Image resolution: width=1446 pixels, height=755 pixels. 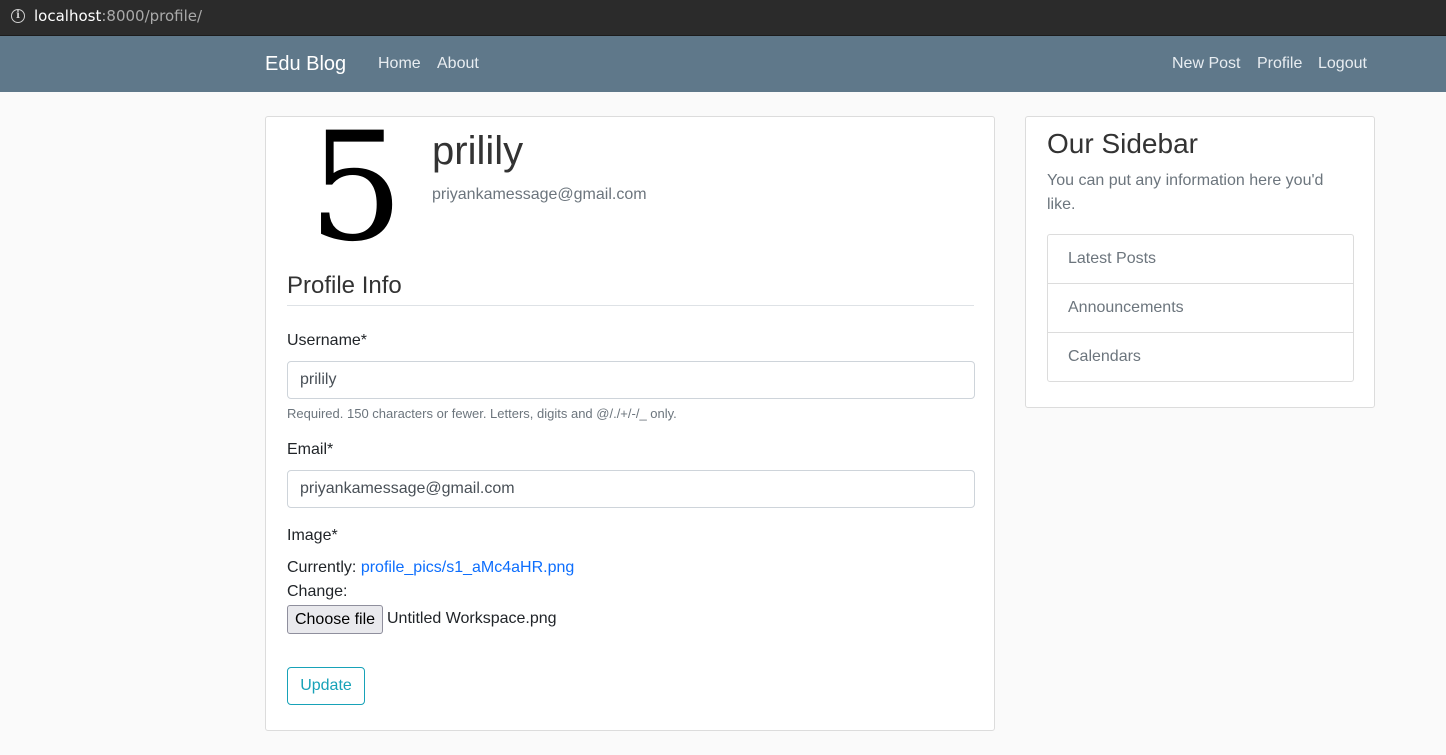 What do you see at coordinates (310, 449) in the screenshot?
I see `email-label: Email*` at bounding box center [310, 449].